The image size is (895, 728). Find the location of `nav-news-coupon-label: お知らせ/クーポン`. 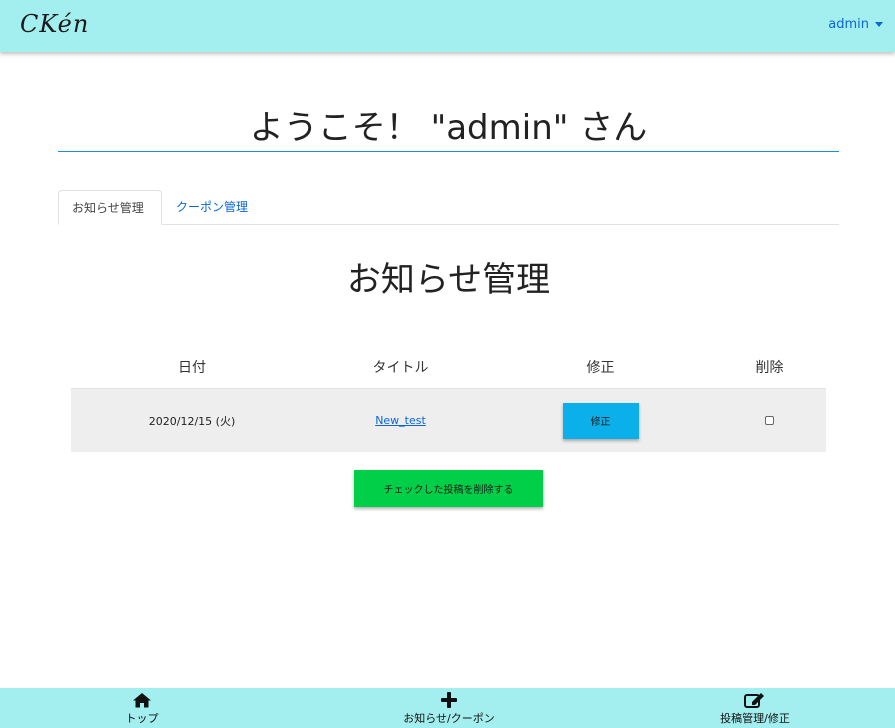

nav-news-coupon-label: お知らせ/クーポン is located at coordinates (449, 718).